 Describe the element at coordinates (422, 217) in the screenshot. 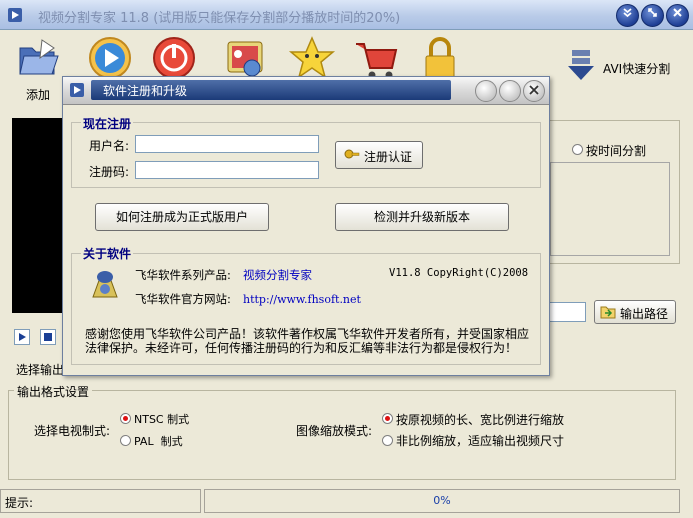

I see `check-update-button: 检测并升级新版本` at that location.